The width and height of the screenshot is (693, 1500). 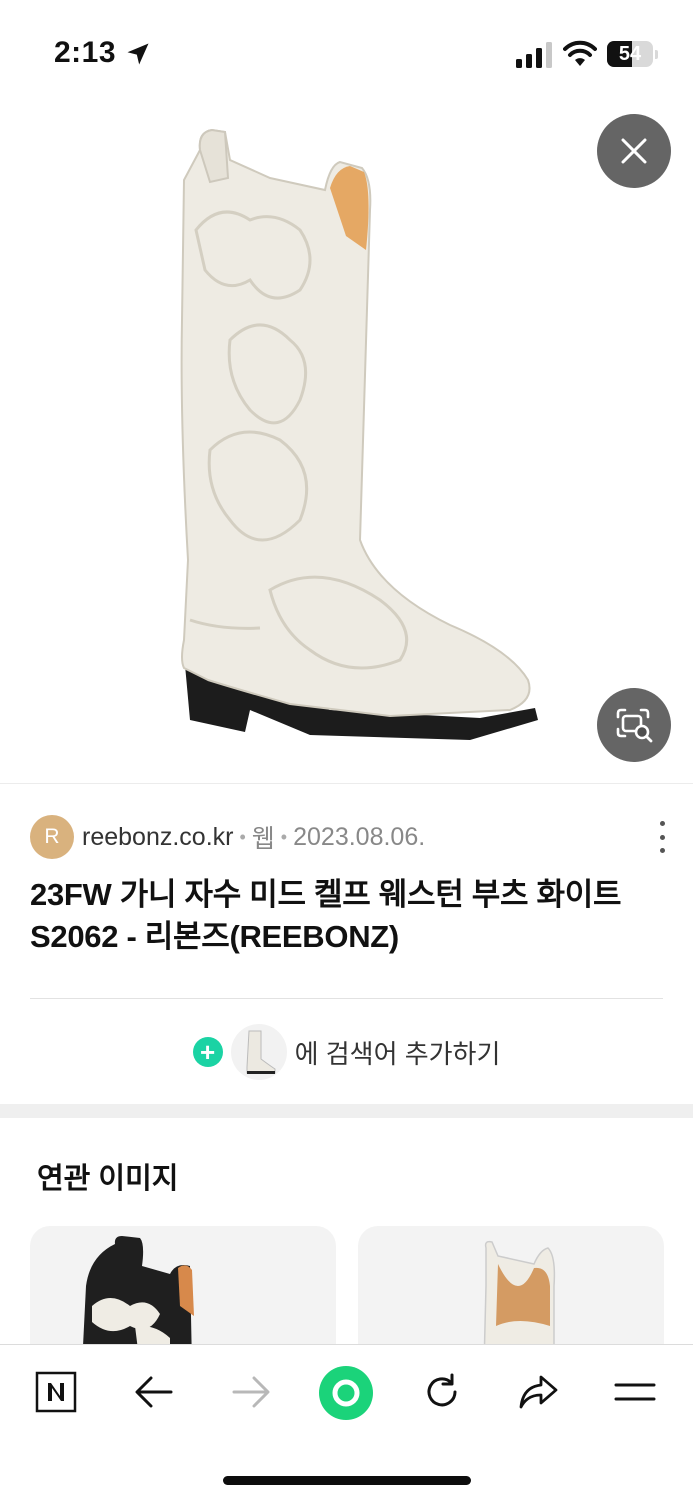 I want to click on site-favicon: R, so click(x=52, y=837).